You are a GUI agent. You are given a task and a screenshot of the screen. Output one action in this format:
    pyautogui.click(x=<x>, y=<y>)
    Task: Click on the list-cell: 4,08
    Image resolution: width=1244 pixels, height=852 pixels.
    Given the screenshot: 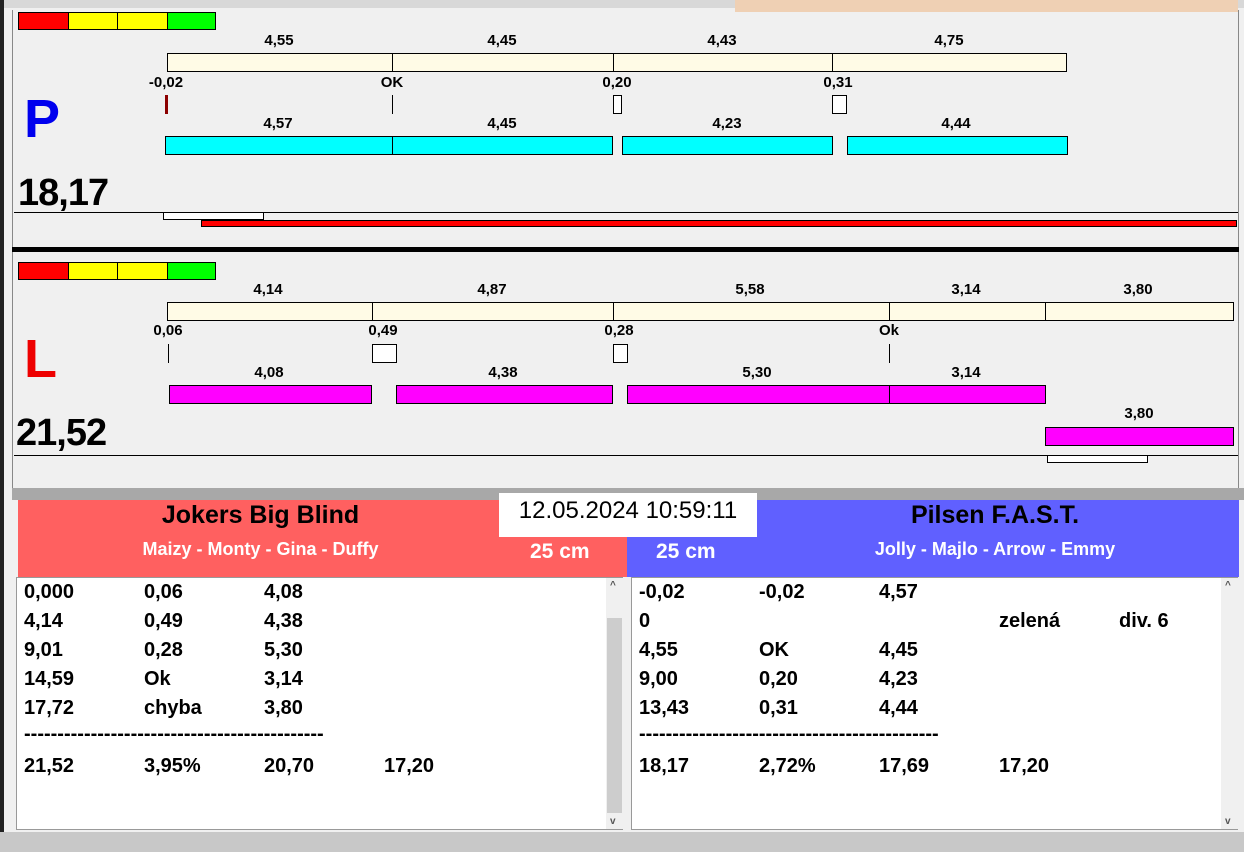 What is the action you would take?
    pyautogui.click(x=283, y=592)
    